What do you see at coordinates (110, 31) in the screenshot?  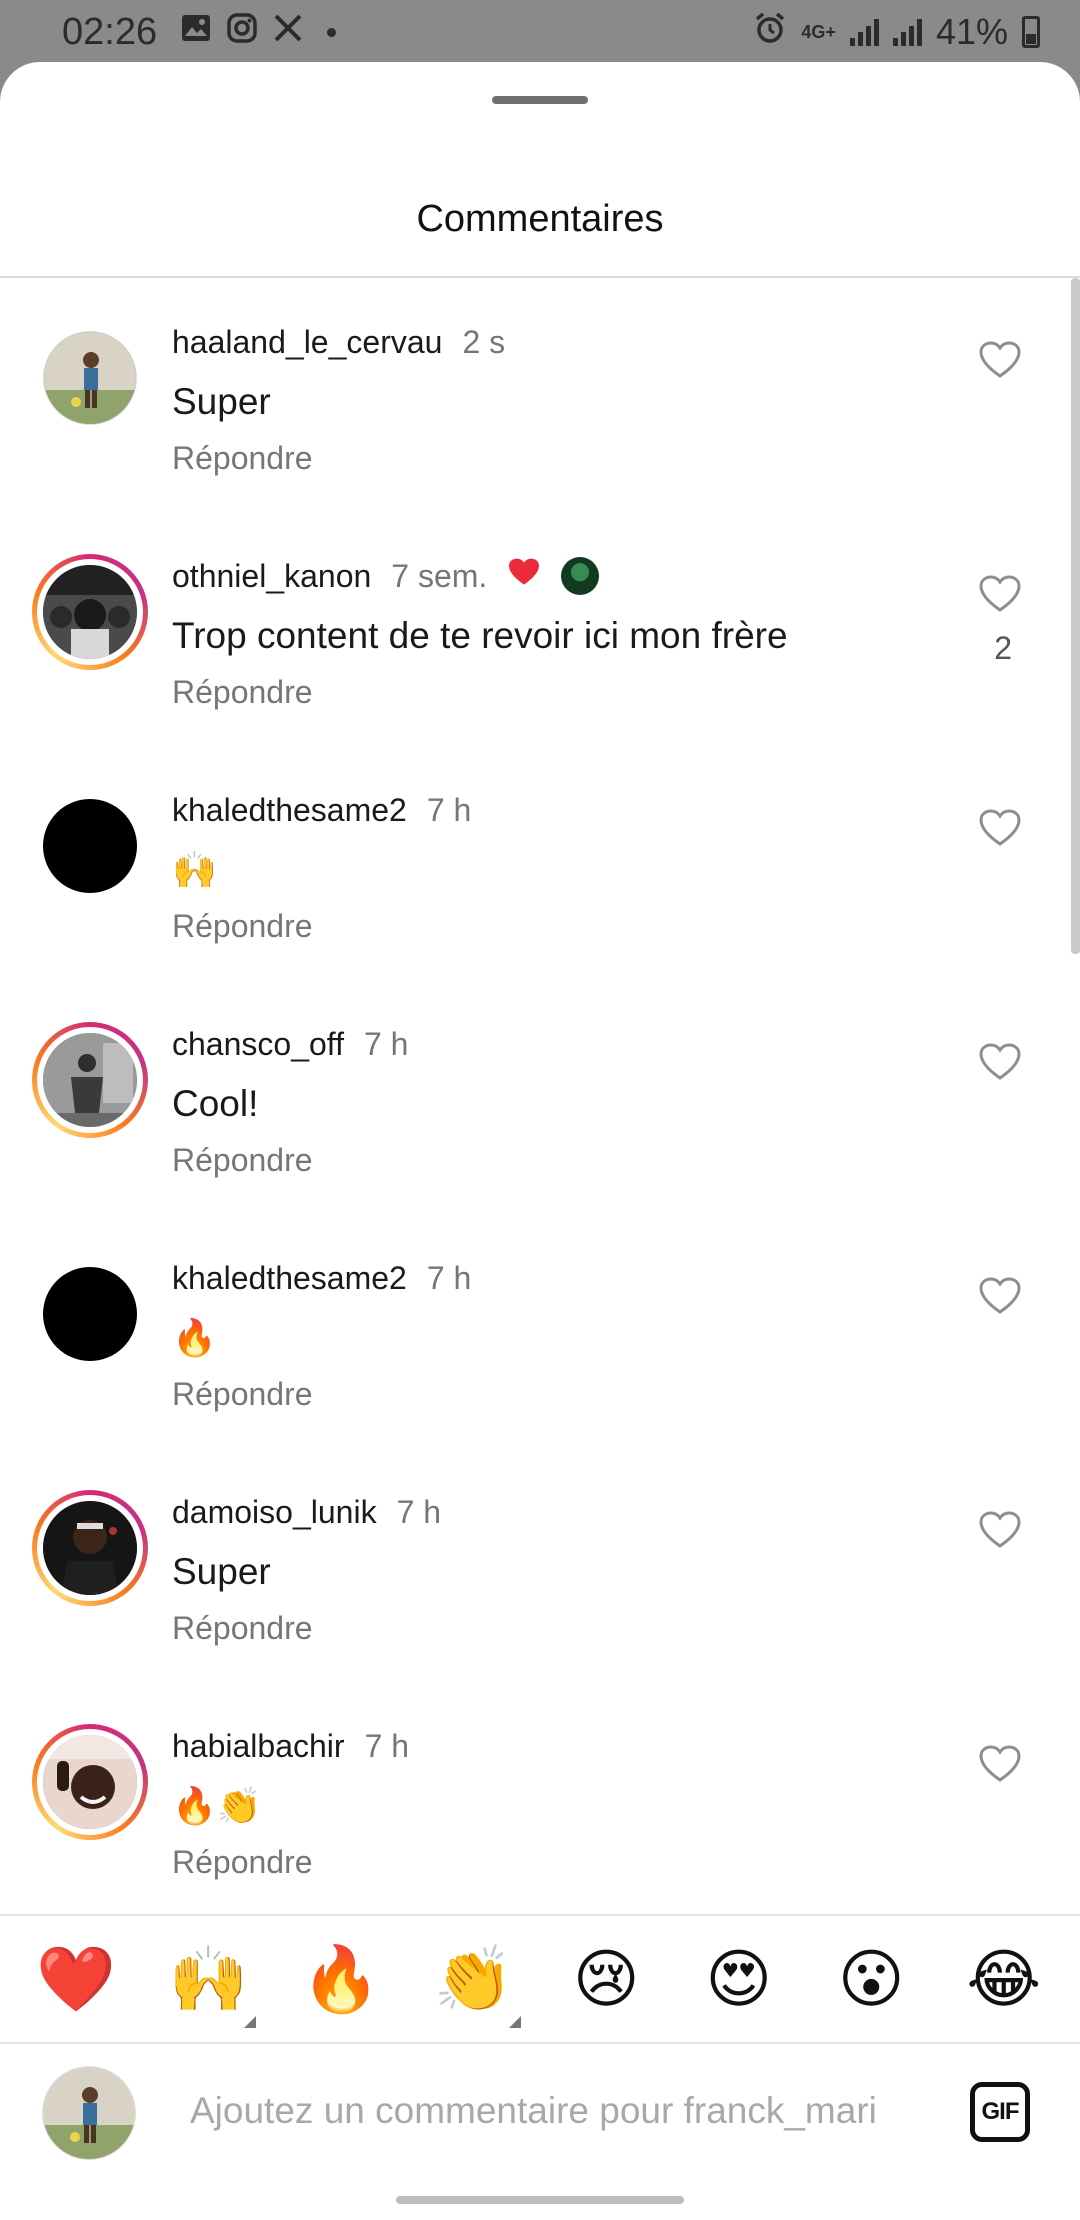 I see `status-time: 02:26` at bounding box center [110, 31].